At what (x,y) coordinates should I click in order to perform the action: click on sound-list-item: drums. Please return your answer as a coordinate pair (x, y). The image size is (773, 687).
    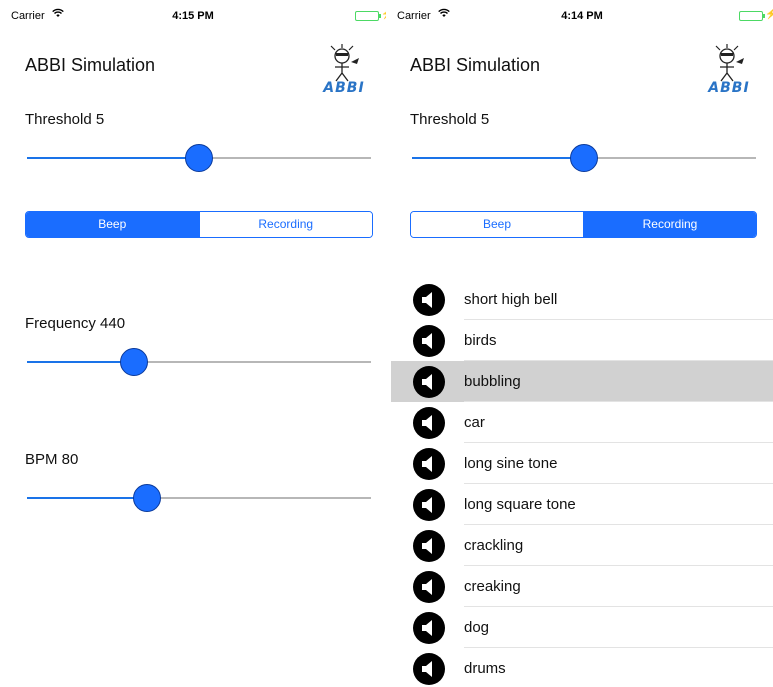
    Looking at the image, I should click on (582, 667).